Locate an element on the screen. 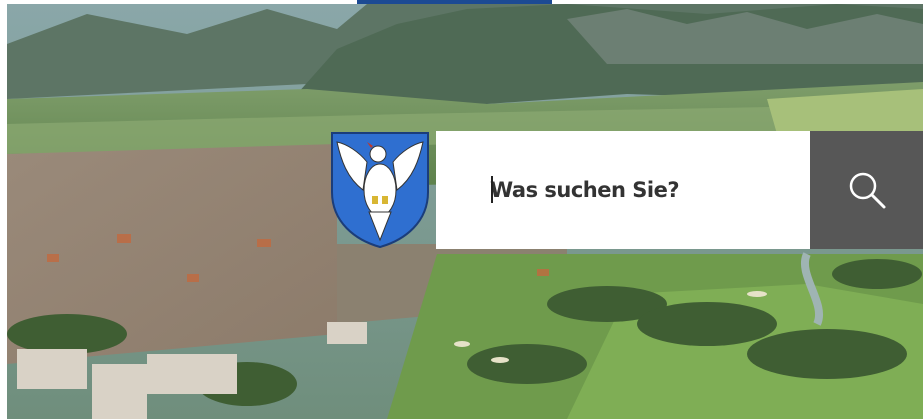  search-button is located at coordinates (866, 190).